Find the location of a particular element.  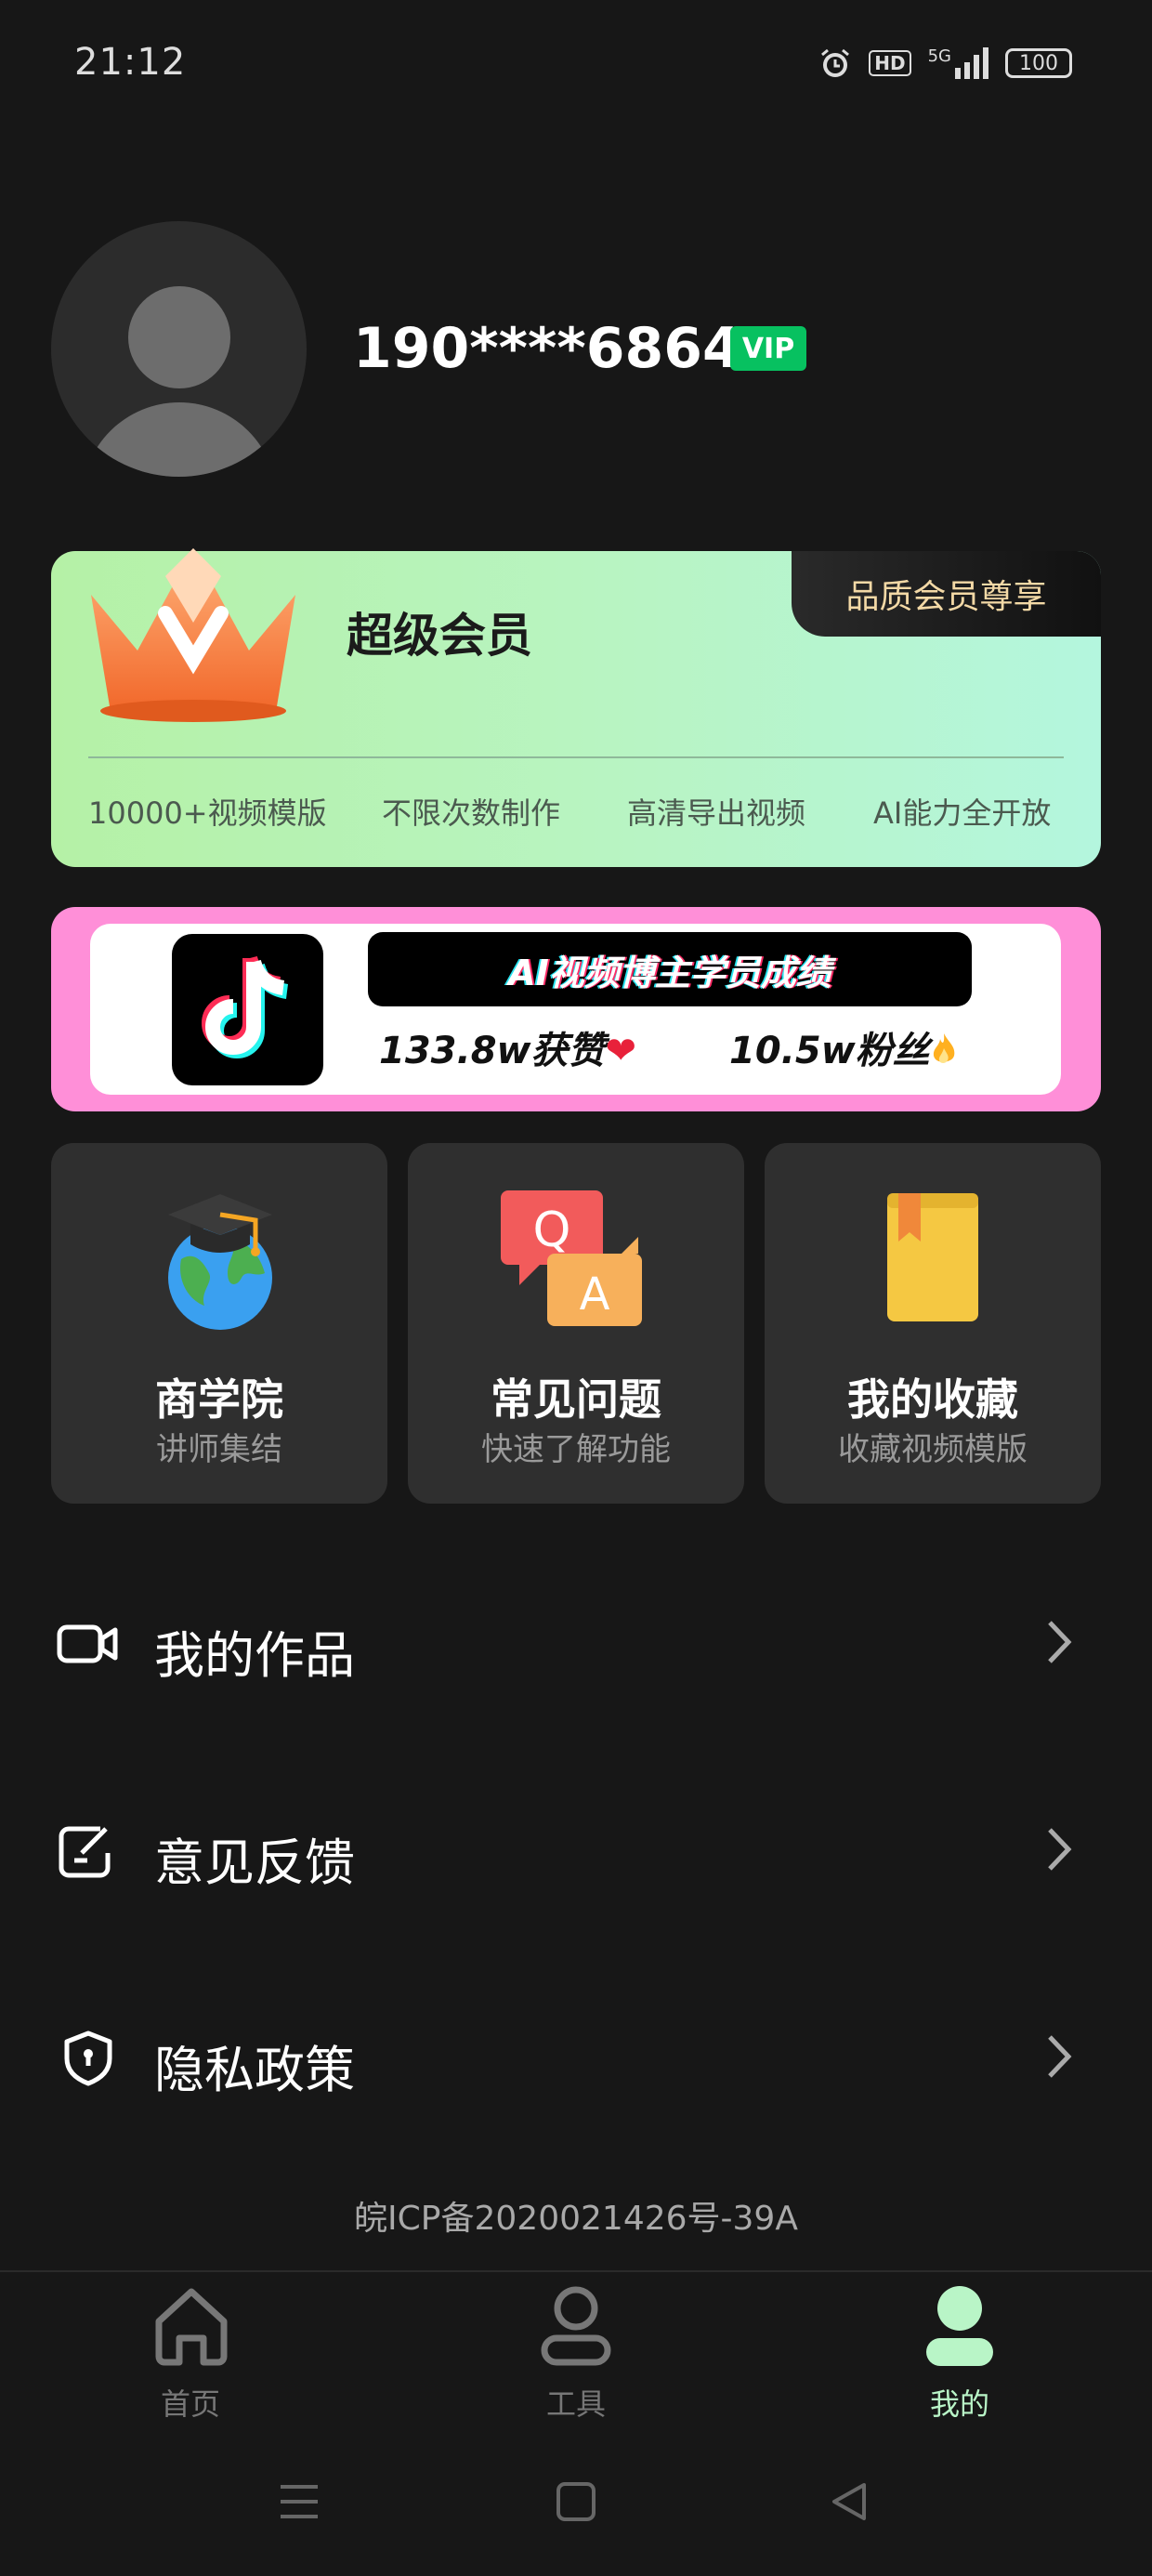

feature-card-title: 我的收藏 is located at coordinates (932, 1399).